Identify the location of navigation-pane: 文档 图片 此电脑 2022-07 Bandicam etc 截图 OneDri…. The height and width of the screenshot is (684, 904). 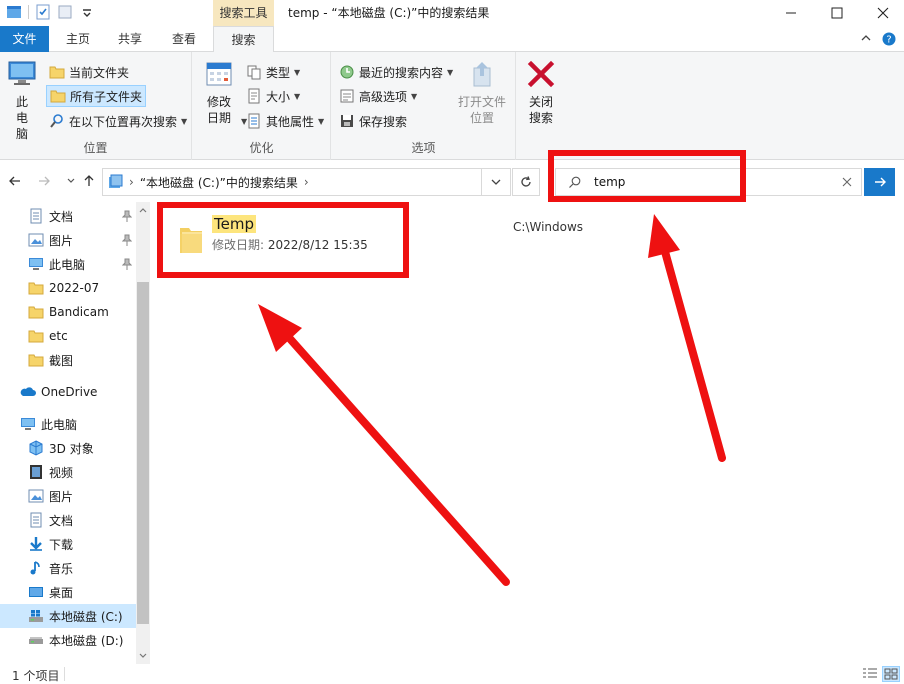
(75, 433).